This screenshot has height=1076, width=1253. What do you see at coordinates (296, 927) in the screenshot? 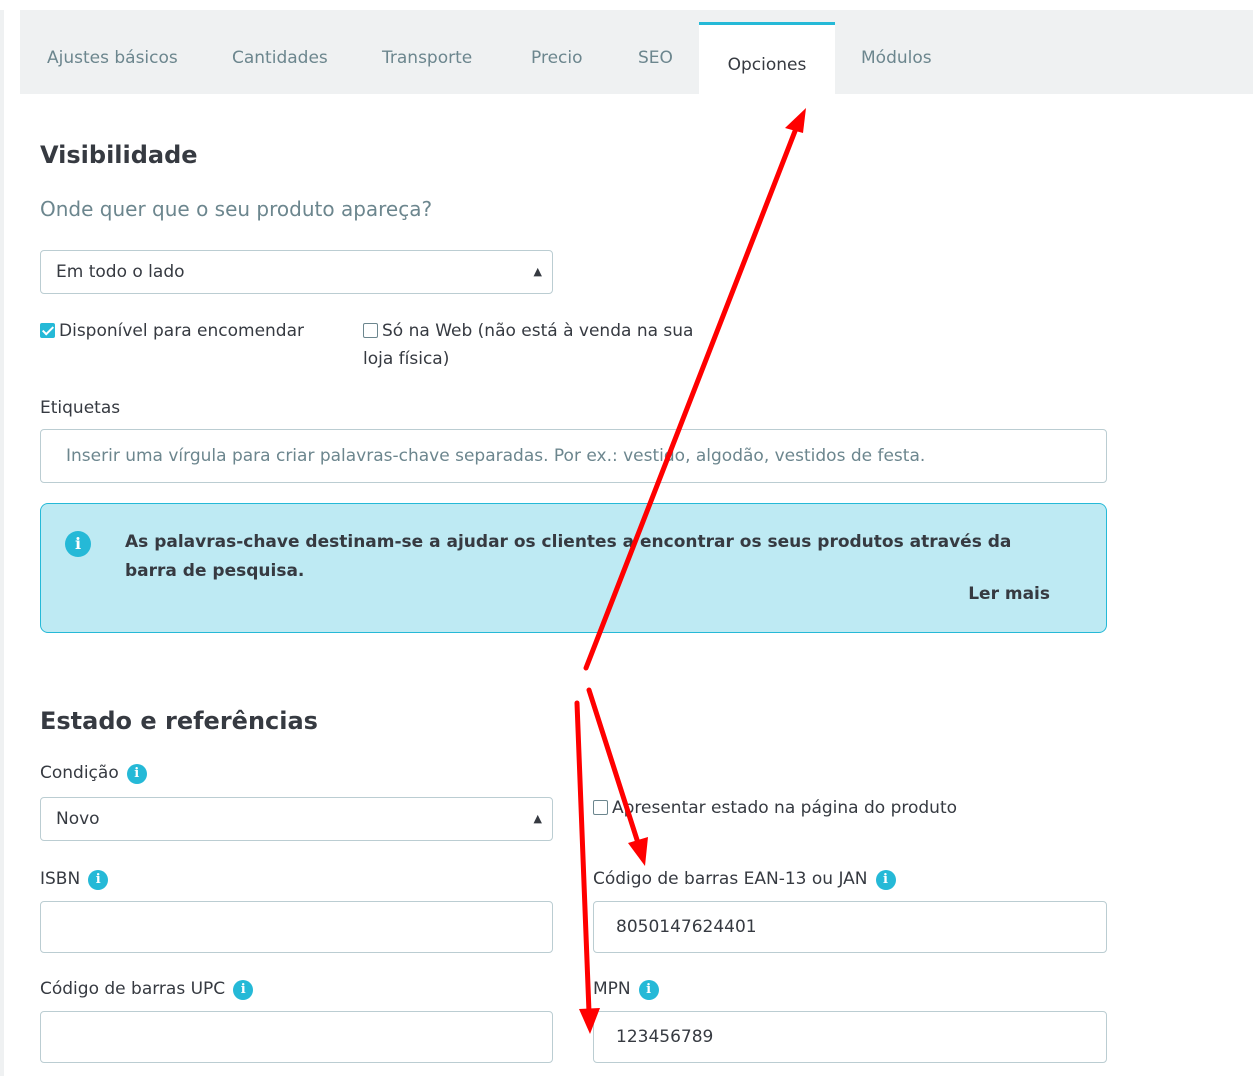
I see `isbn-input` at bounding box center [296, 927].